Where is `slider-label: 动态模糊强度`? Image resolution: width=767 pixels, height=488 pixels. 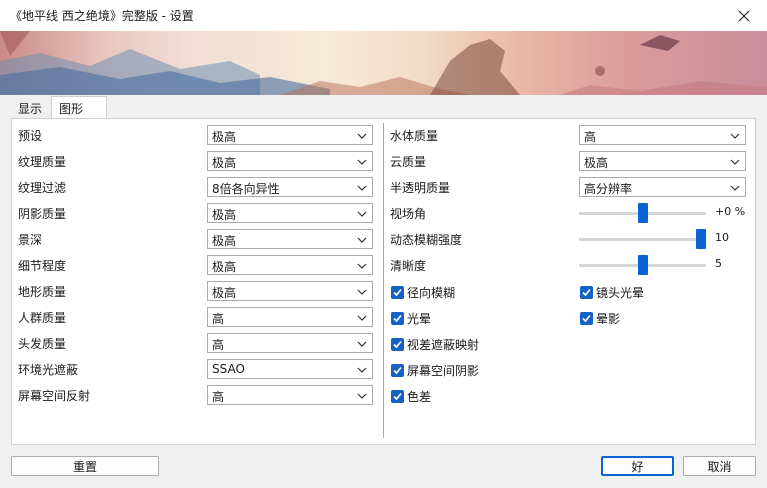 slider-label: 动态模糊强度 is located at coordinates (426, 240).